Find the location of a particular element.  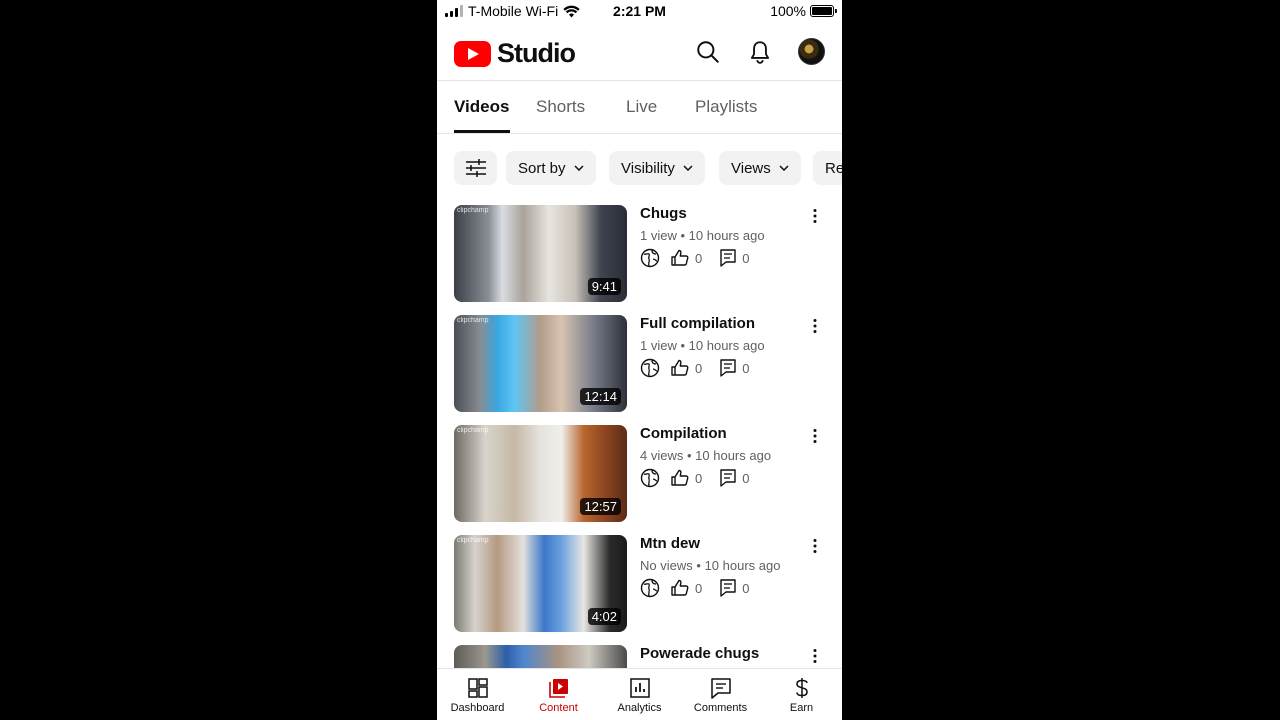

nav-comments: Comments is located at coordinates (720, 695).